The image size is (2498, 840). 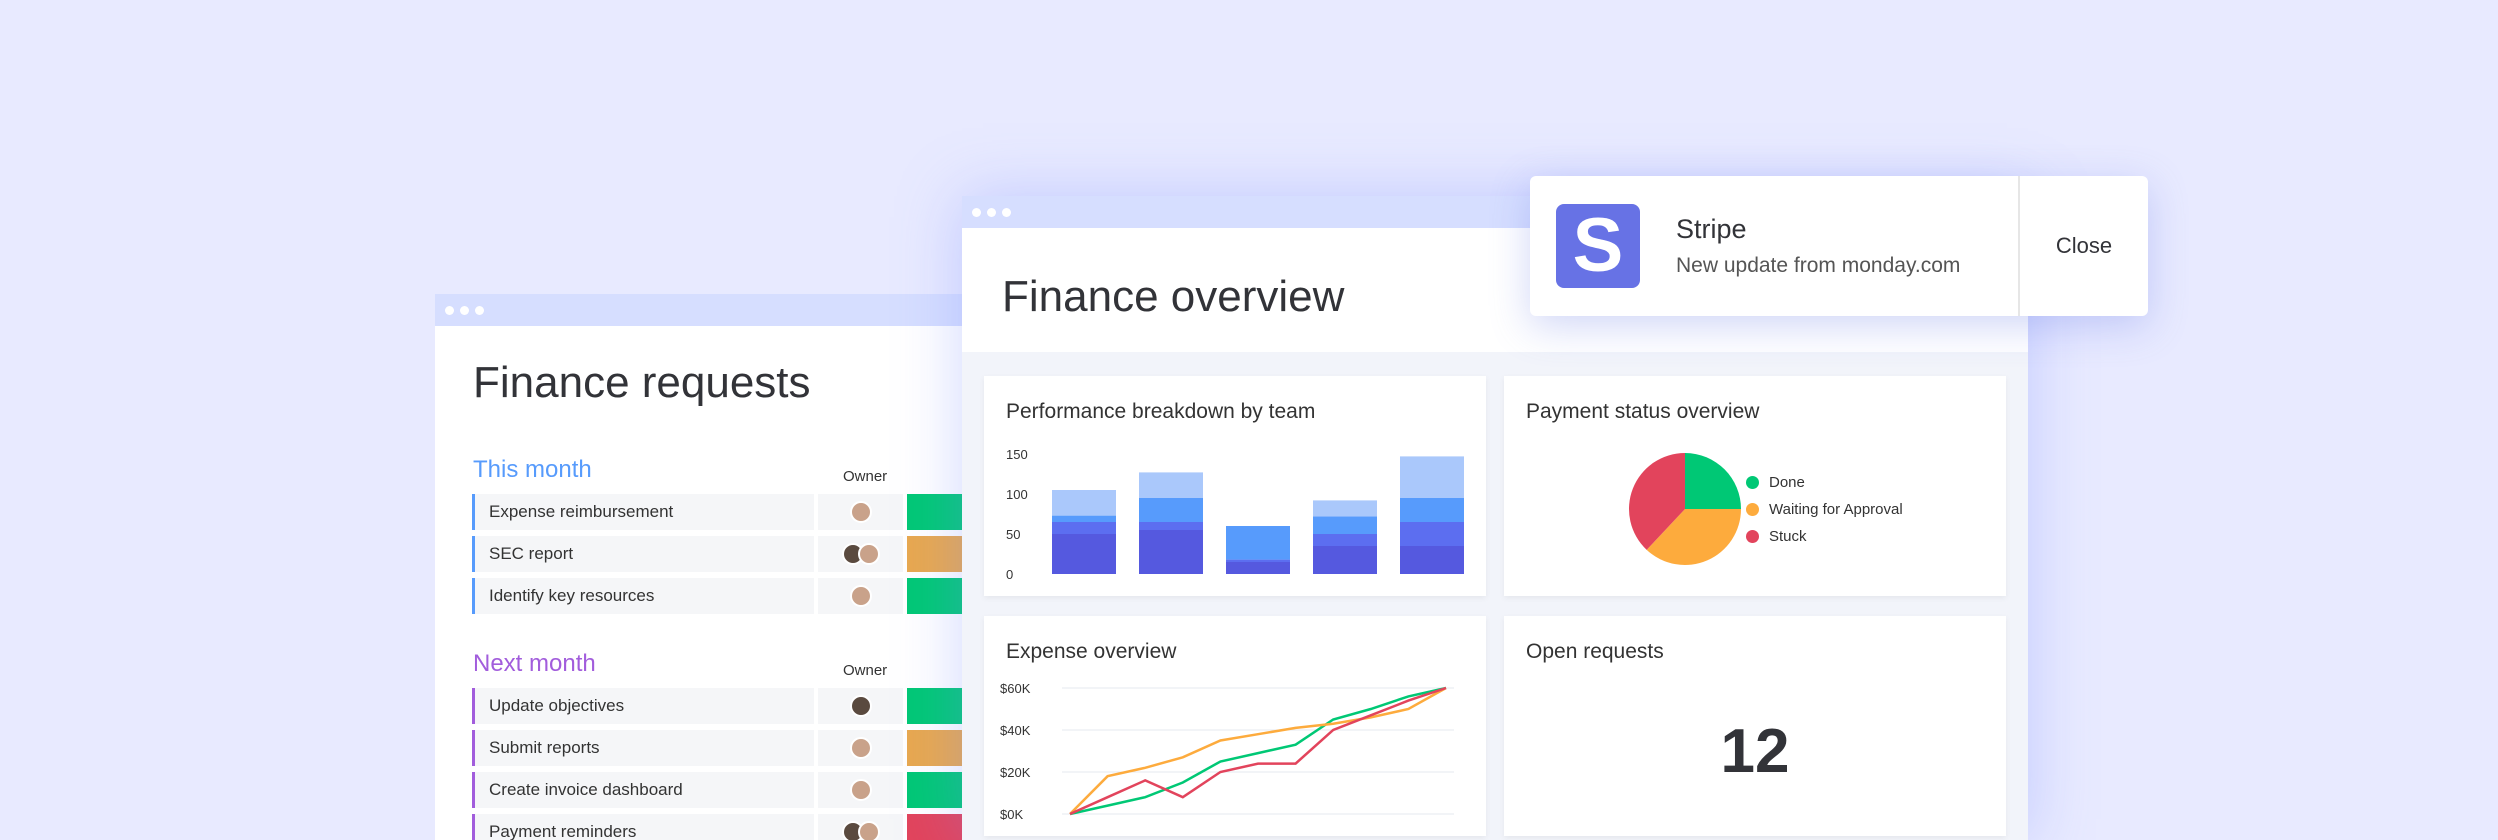 I want to click on y-tick-label: 50, so click(x=1013, y=534).